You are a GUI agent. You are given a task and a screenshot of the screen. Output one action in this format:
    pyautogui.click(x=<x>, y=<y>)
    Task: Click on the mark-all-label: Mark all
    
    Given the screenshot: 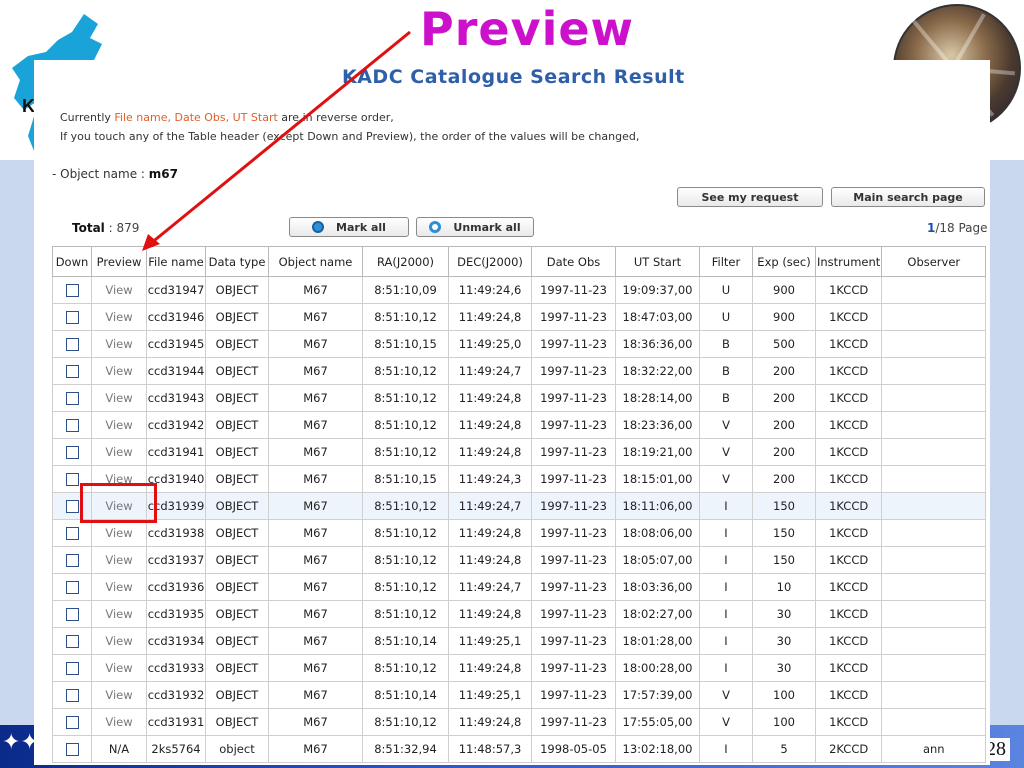 What is the action you would take?
    pyautogui.click(x=361, y=227)
    